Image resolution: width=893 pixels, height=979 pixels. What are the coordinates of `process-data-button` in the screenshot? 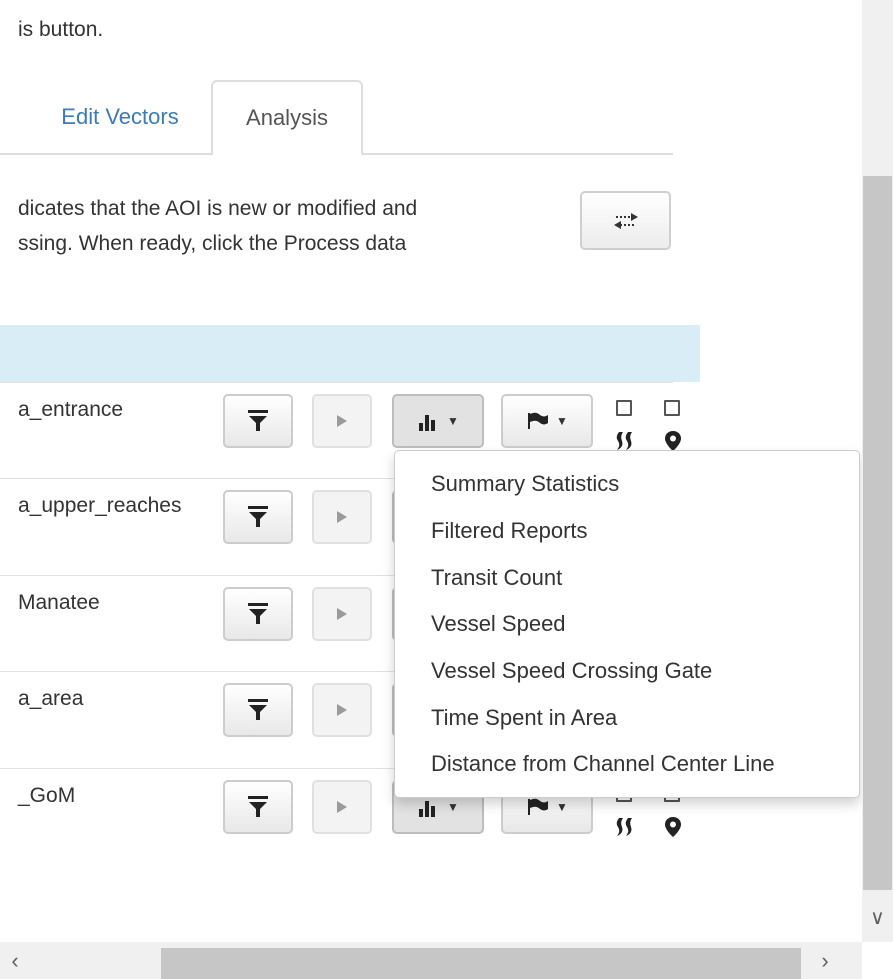 It's located at (625, 220).